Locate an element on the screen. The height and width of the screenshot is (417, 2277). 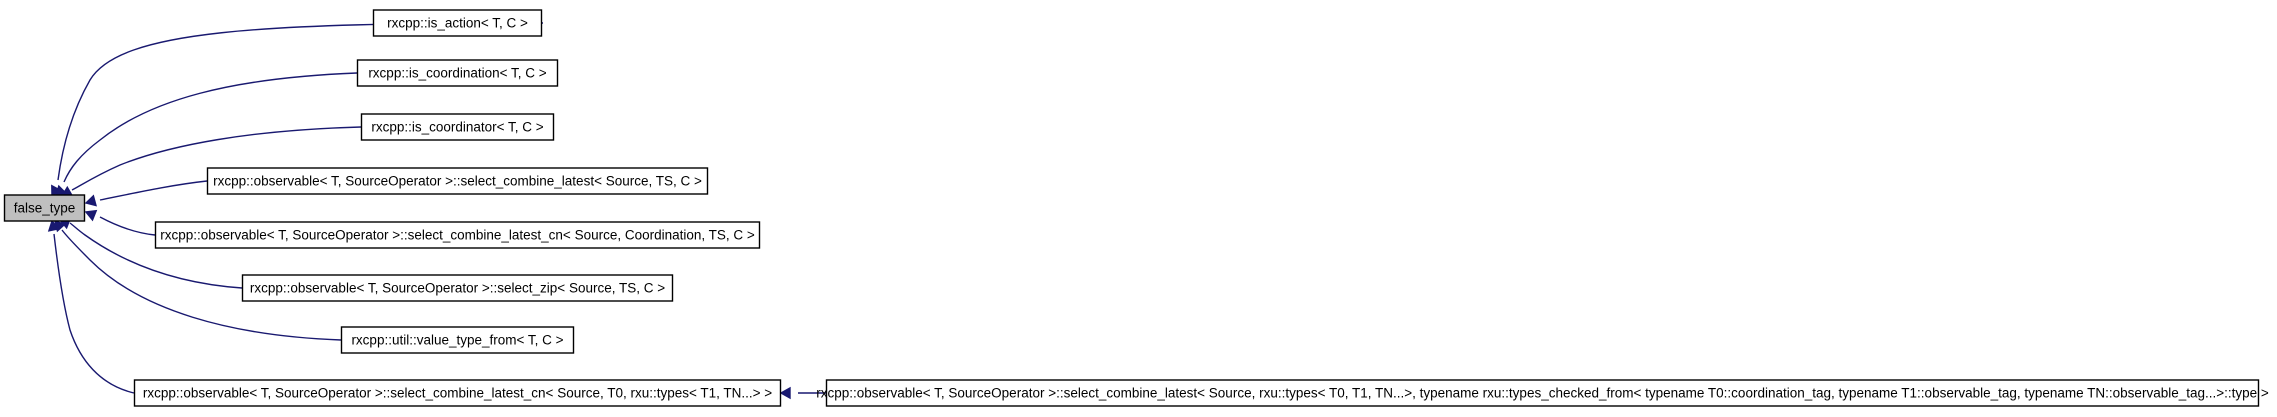
edge-select-combine-latest-cn-types is located at coordinates (91, 306).